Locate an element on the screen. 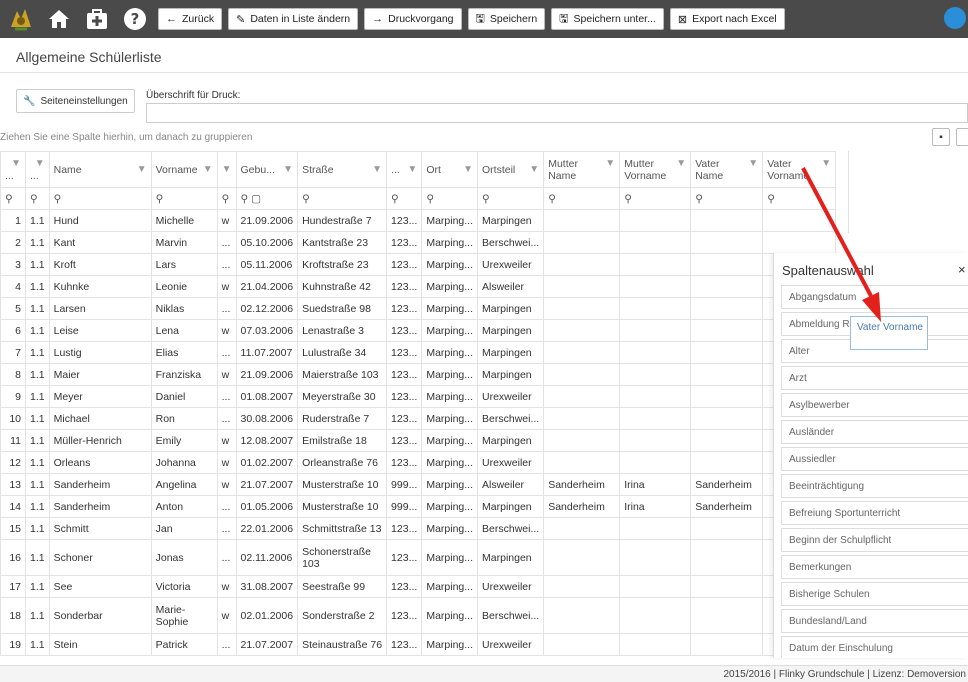 This screenshot has width=968, height=682. table-cell: Marvin is located at coordinates (184, 242).